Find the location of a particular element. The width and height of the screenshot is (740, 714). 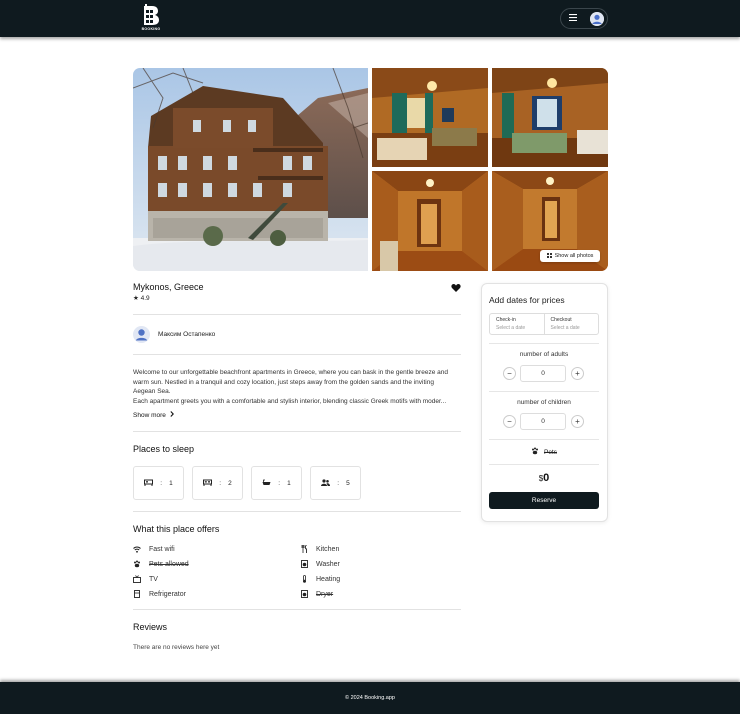

checkout-label: Checkout is located at coordinates (561, 320).